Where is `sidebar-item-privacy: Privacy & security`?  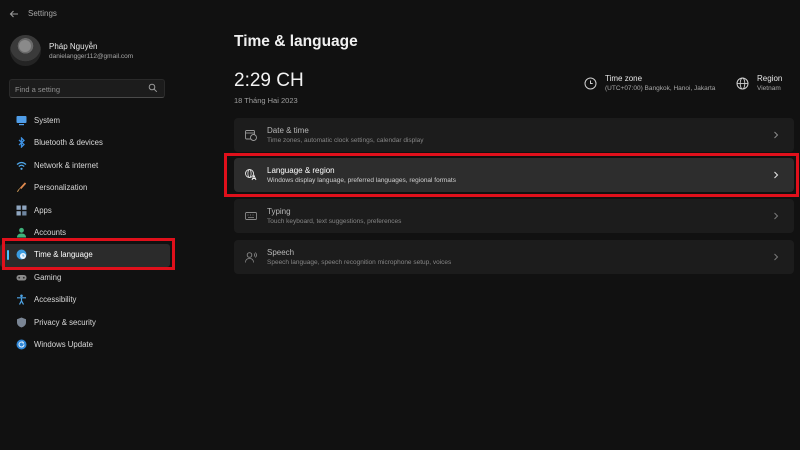 sidebar-item-privacy: Privacy & security is located at coordinates (85, 323).